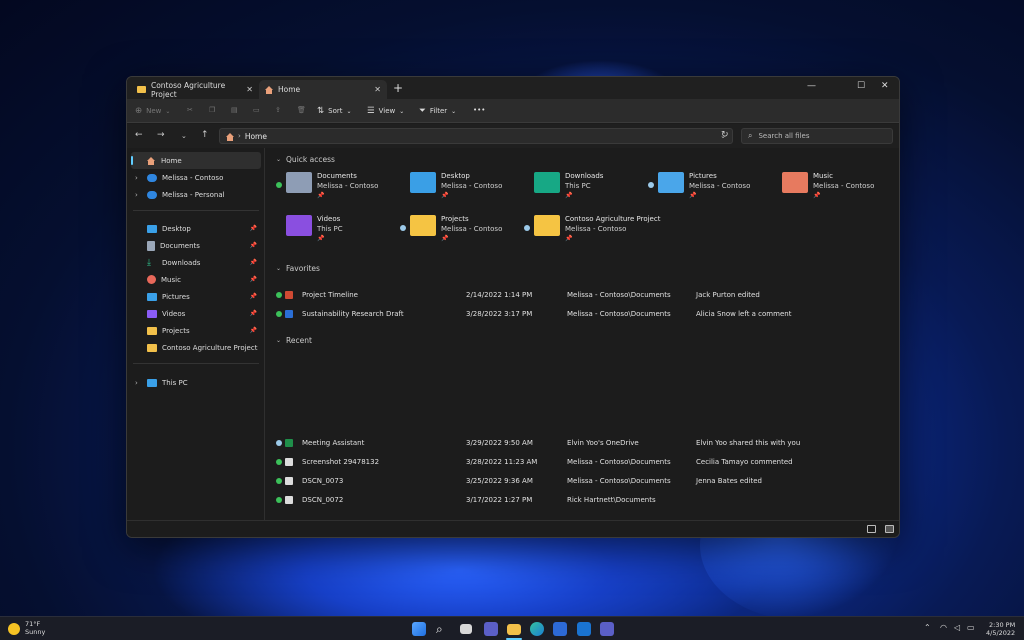 This screenshot has height=640, width=1024. I want to click on refresh-button: ↻, so click(725, 135).